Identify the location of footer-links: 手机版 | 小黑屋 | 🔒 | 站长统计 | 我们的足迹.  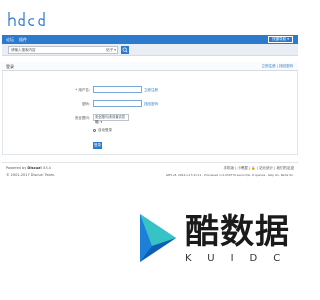
(230, 168).